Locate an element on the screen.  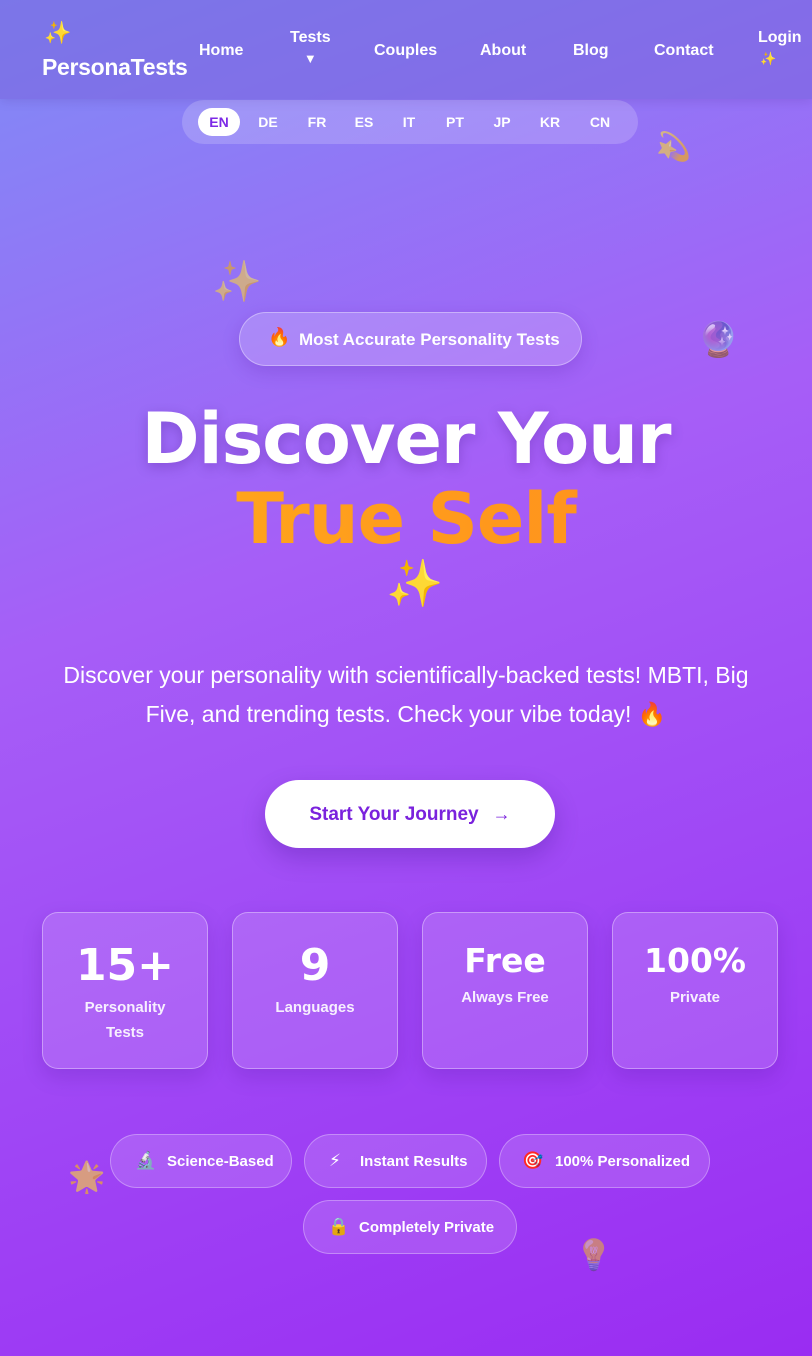
nav-login-label: Login is located at coordinates (780, 37).